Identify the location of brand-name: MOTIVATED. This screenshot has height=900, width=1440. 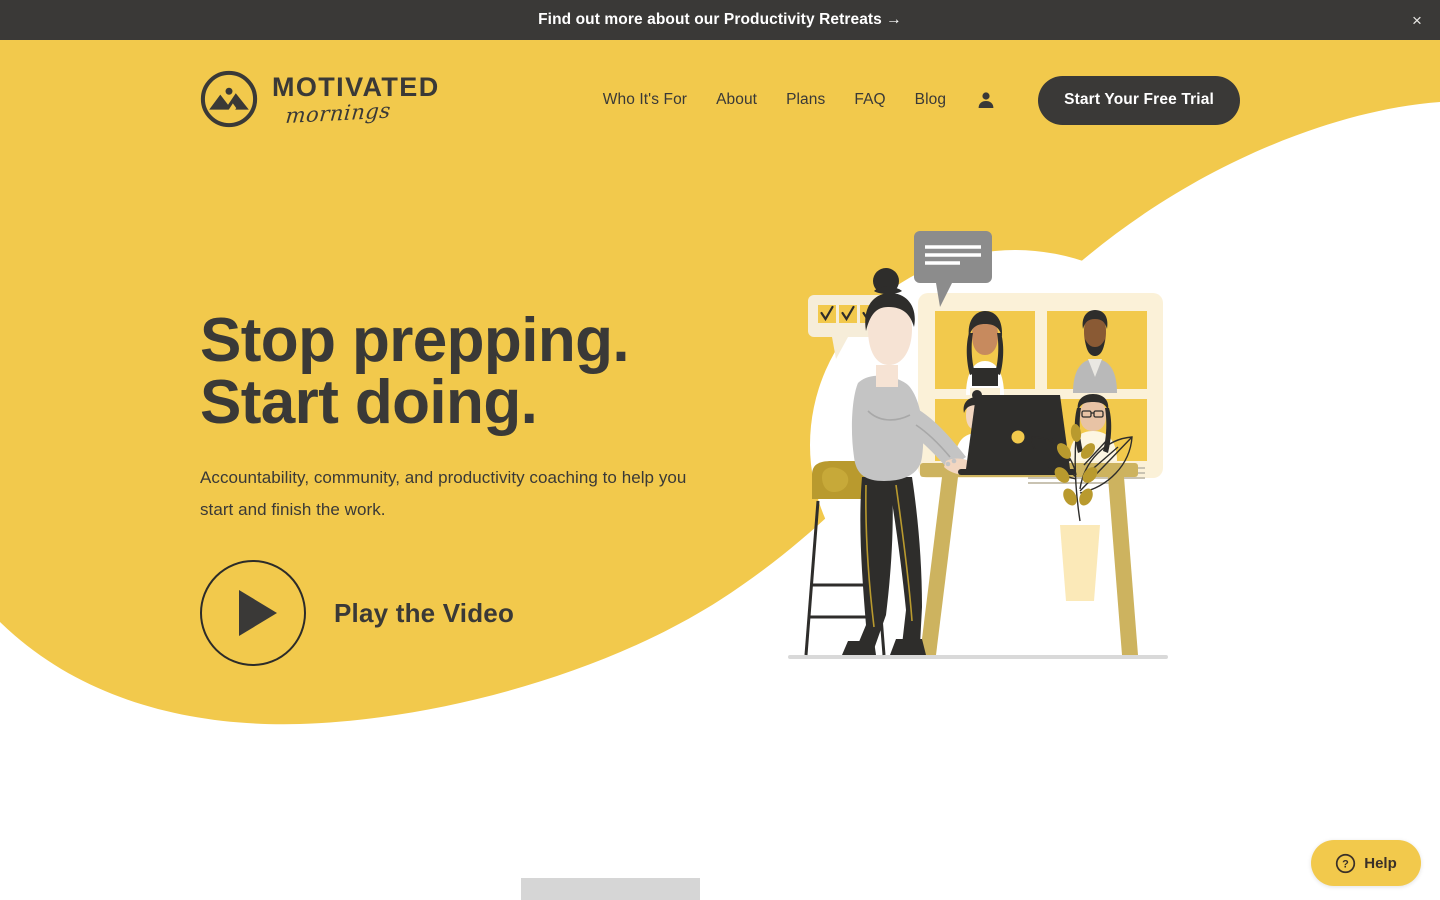
(356, 86).